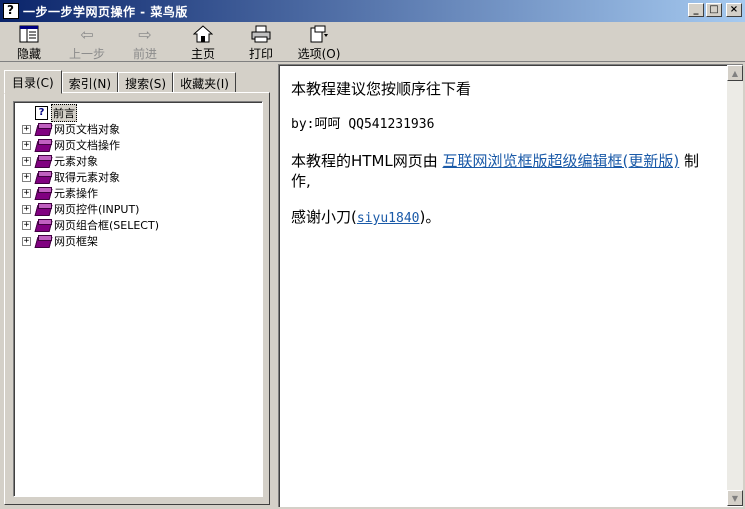  I want to click on tab-search: 搜索(S), so click(146, 82).